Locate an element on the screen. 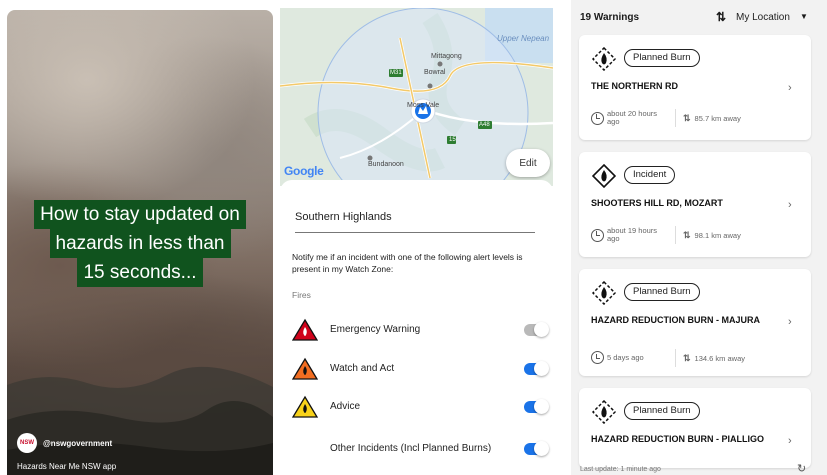 This screenshot has height=475, width=827. warning-title: SHOOTERS HILL RD, MOZART is located at coordinates (657, 203).